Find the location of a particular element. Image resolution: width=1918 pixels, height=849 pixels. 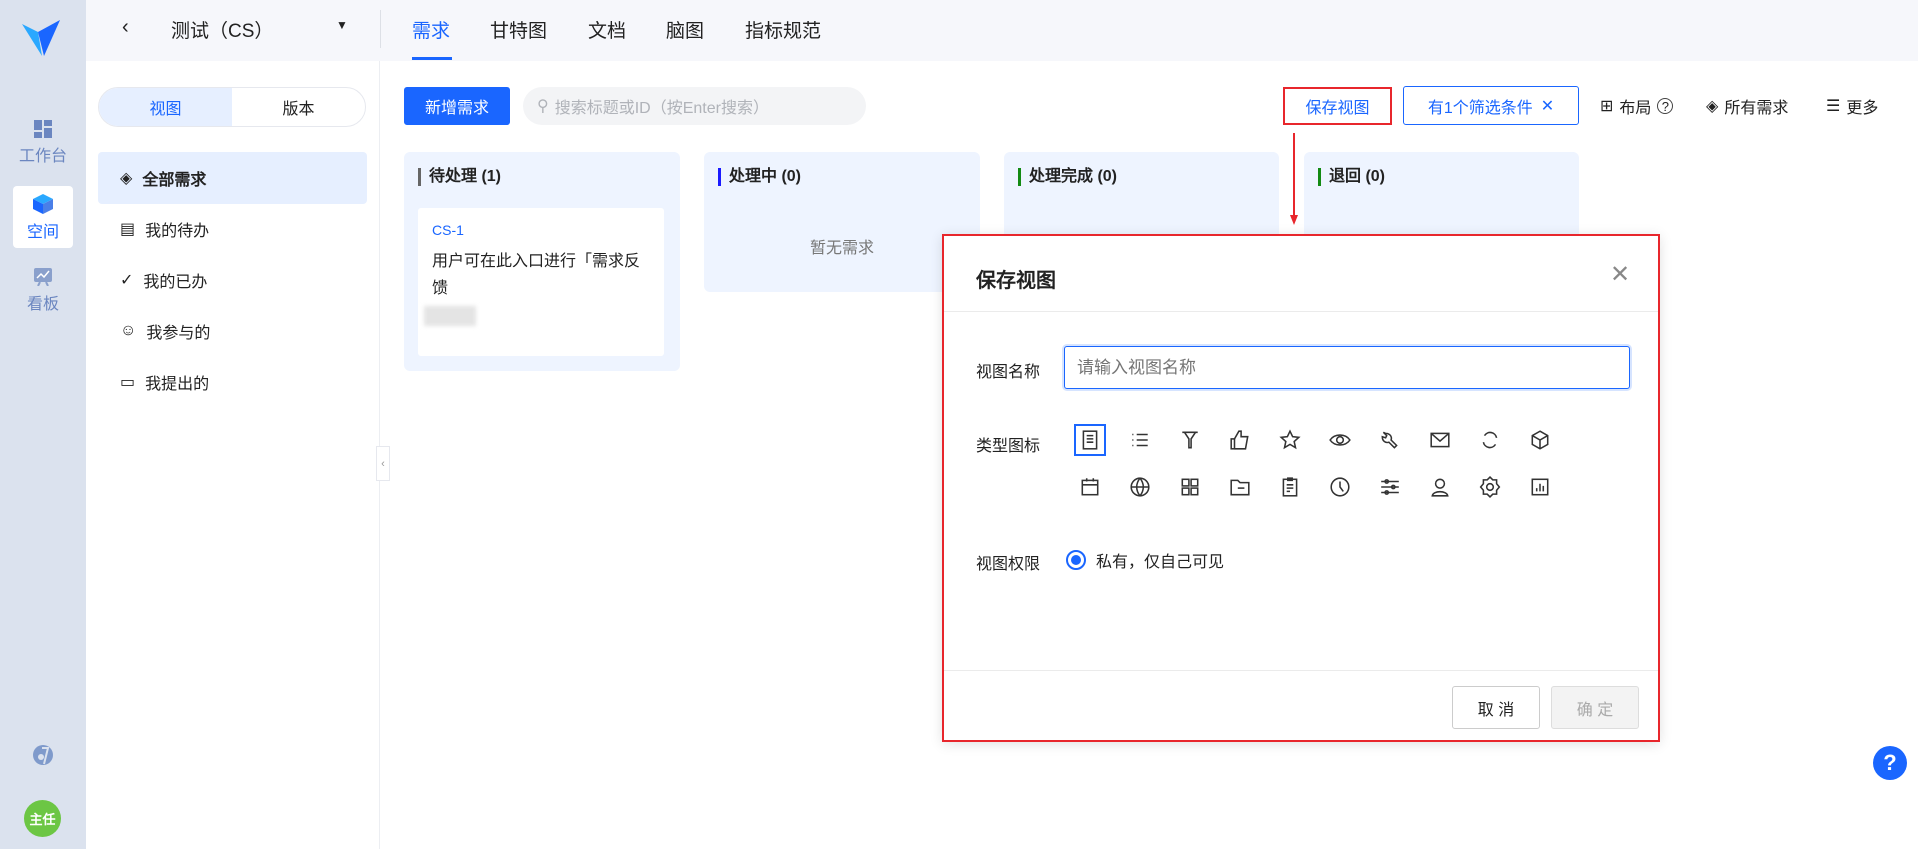

menu-label: 我参与的 is located at coordinates (178, 333).